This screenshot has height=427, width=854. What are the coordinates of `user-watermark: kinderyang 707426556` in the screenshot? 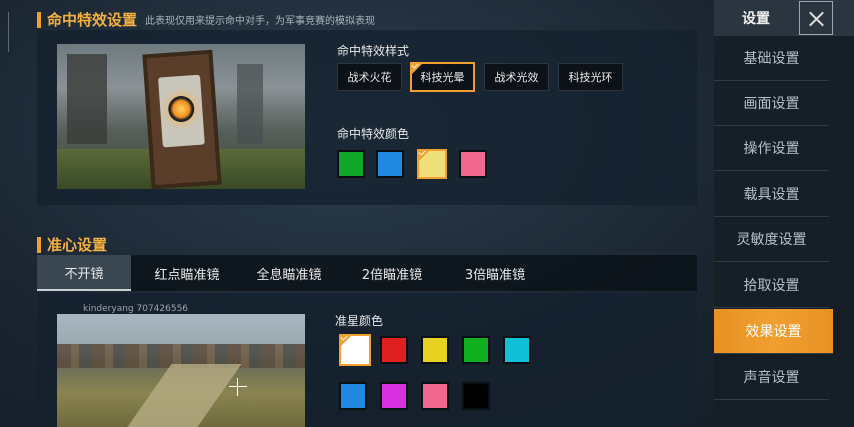 It's located at (136, 309).